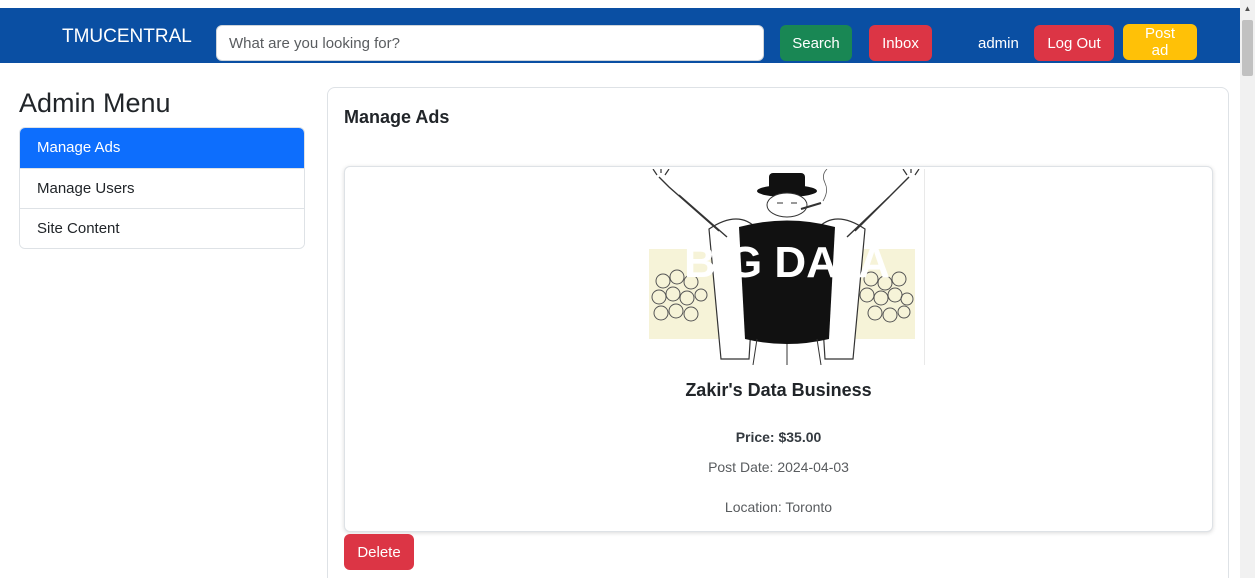 This screenshot has width=1255, height=578. What do you see at coordinates (490, 43) in the screenshot?
I see `search-input` at bounding box center [490, 43].